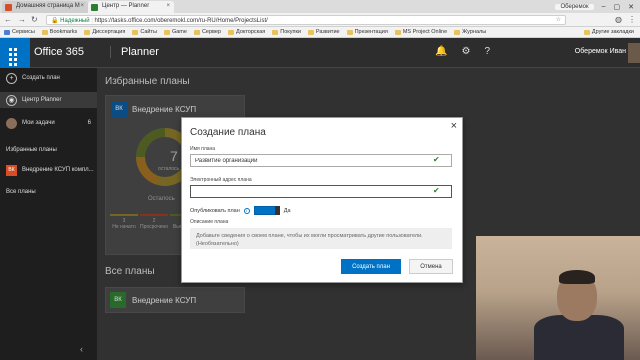 The image size is (640, 360). I want to click on bookmark-item: Презентация, so click(367, 32).